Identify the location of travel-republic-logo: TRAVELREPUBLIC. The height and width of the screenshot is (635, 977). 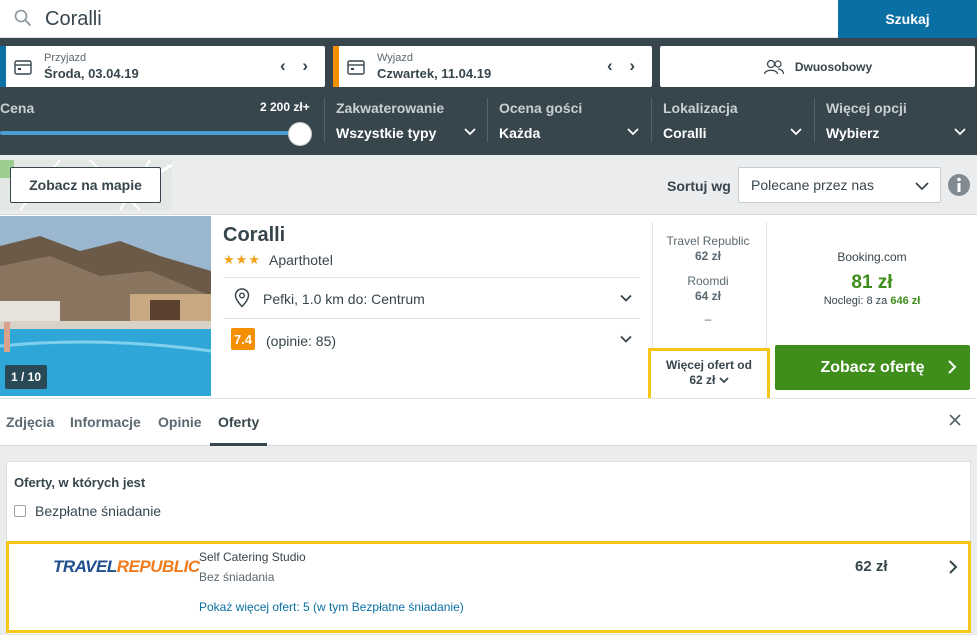
(126, 567).